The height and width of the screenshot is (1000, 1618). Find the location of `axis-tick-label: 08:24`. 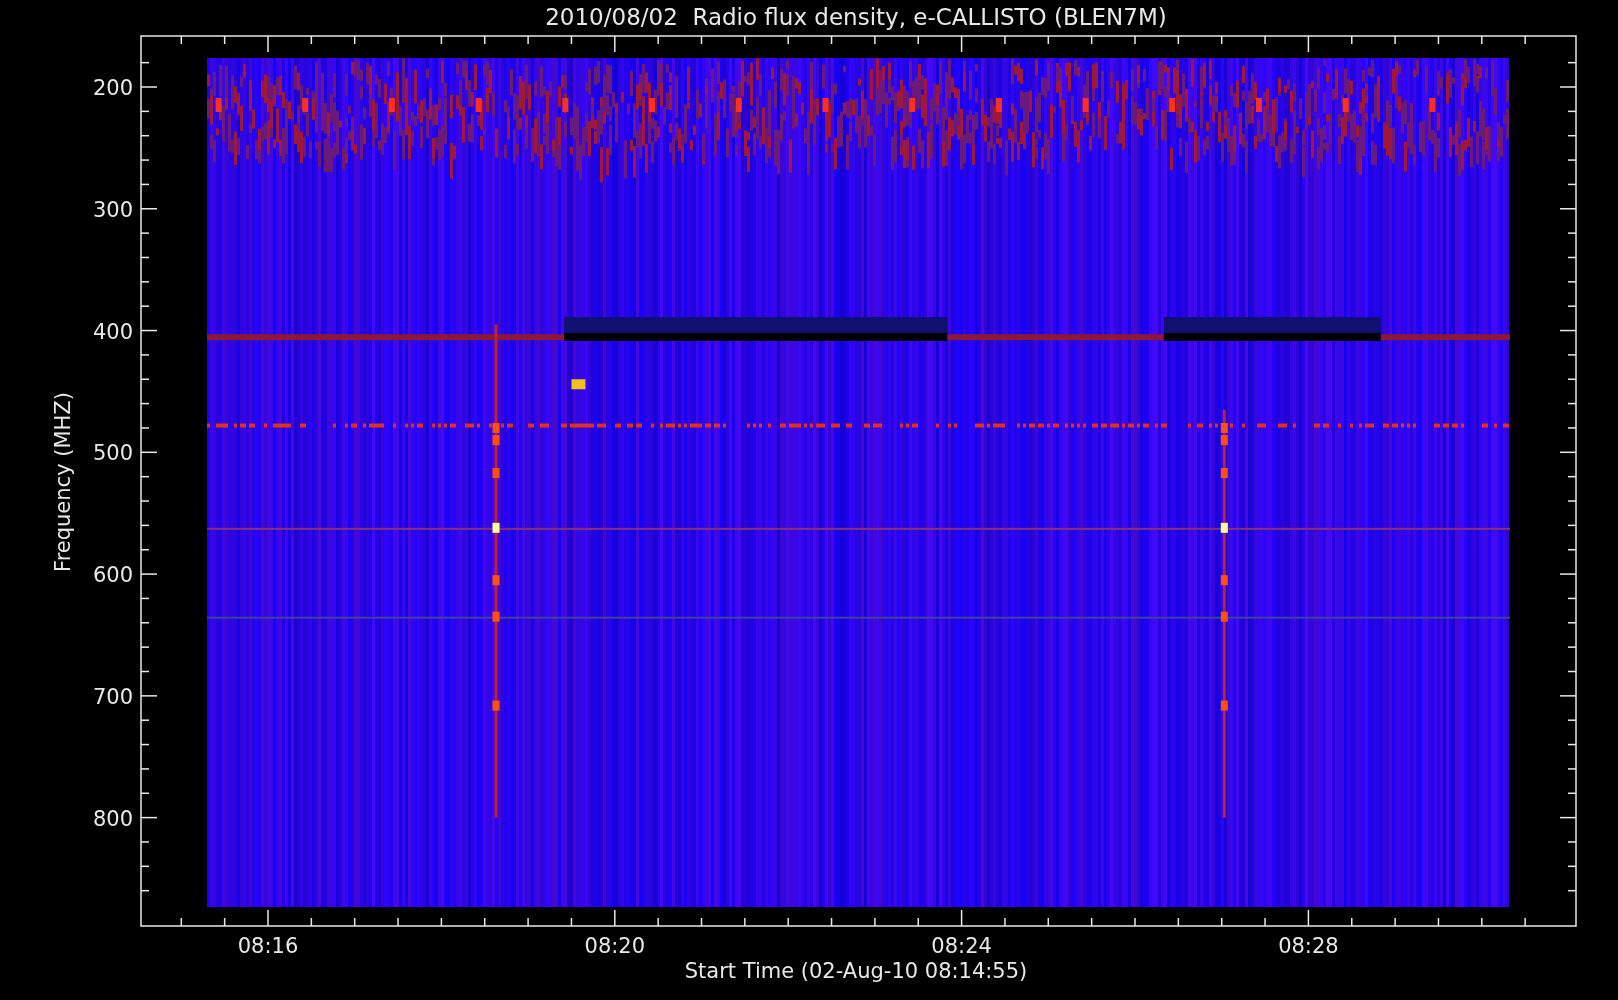

axis-tick-label: 08:24 is located at coordinates (961, 946).